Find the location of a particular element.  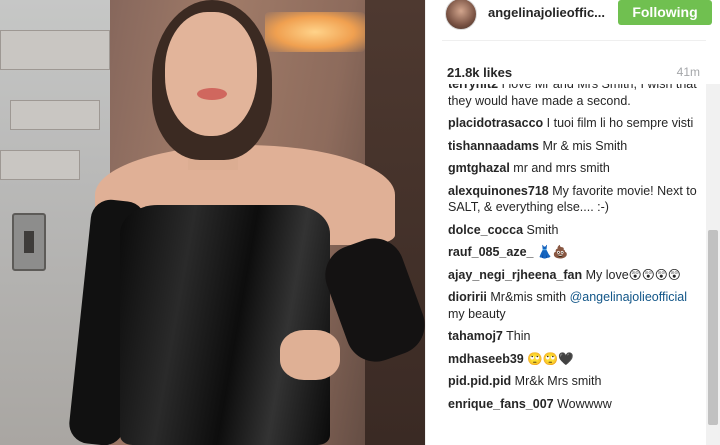

comment-text: Smith is located at coordinates (542, 229).